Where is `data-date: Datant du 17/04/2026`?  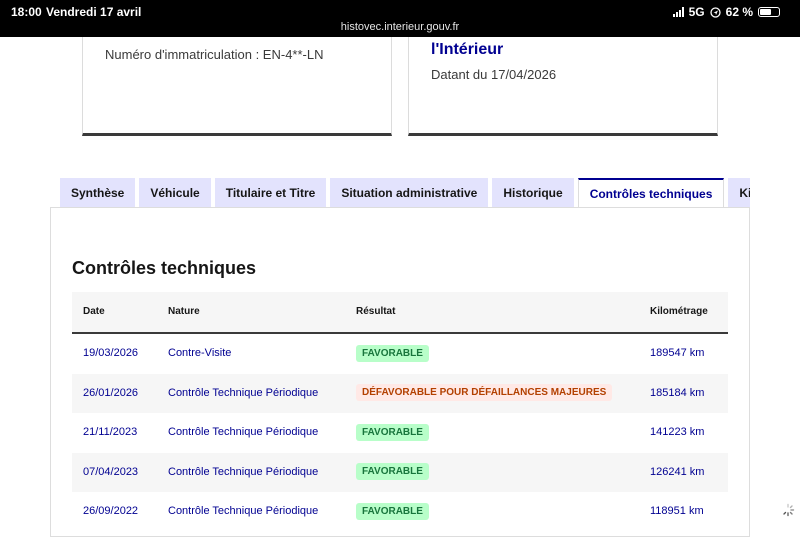
data-date: Datant du 17/04/2026 is located at coordinates (494, 74).